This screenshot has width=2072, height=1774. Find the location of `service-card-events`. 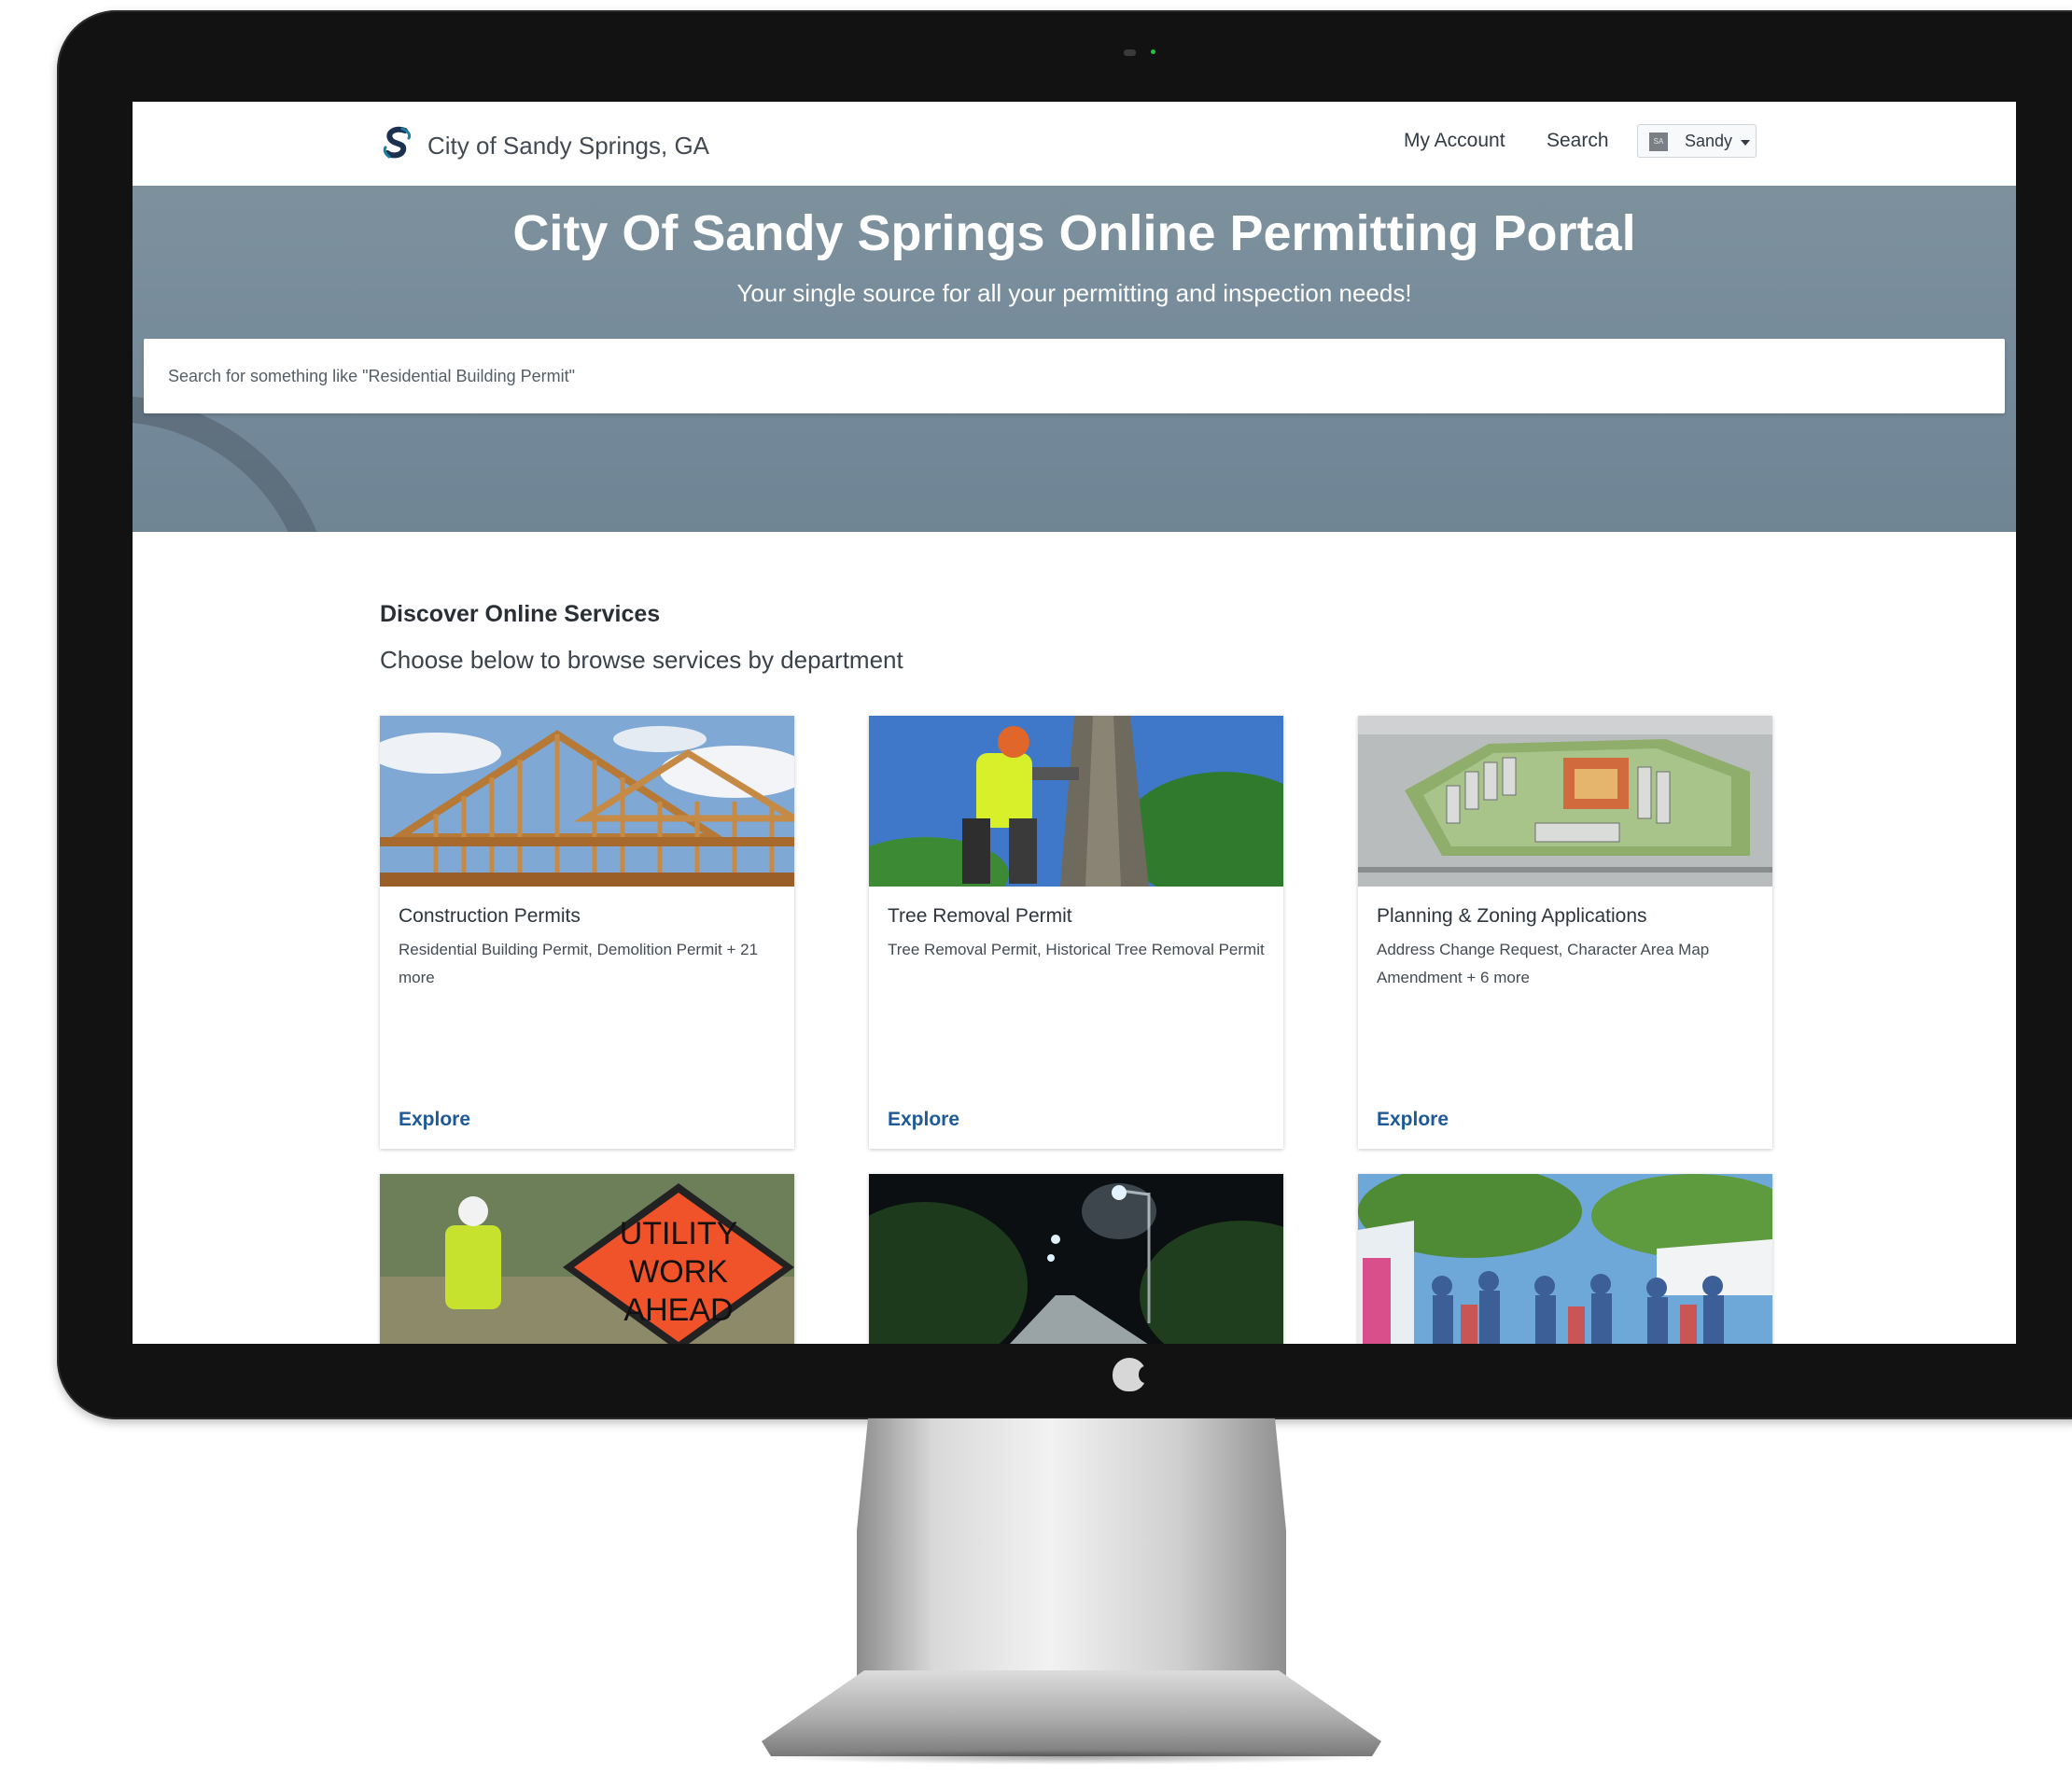

service-card-events is located at coordinates (1565, 1259).